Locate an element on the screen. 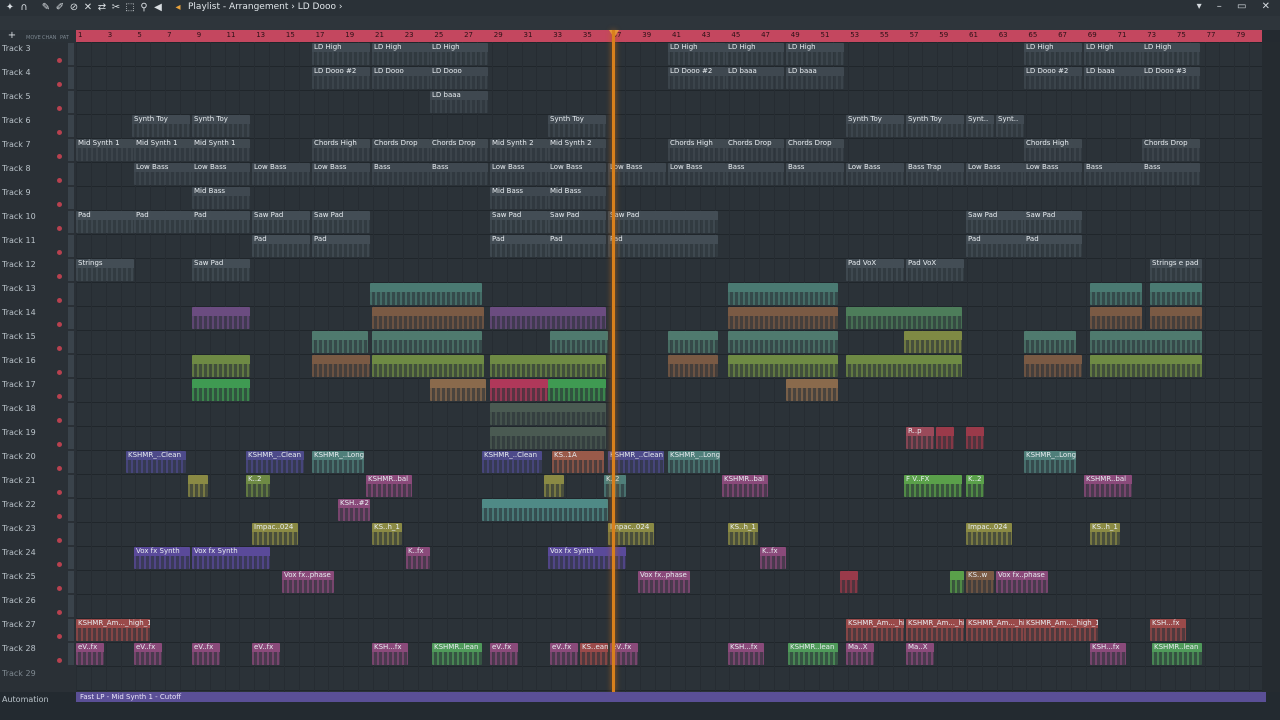  pattern-clip: KS..ean is located at coordinates (594, 654).